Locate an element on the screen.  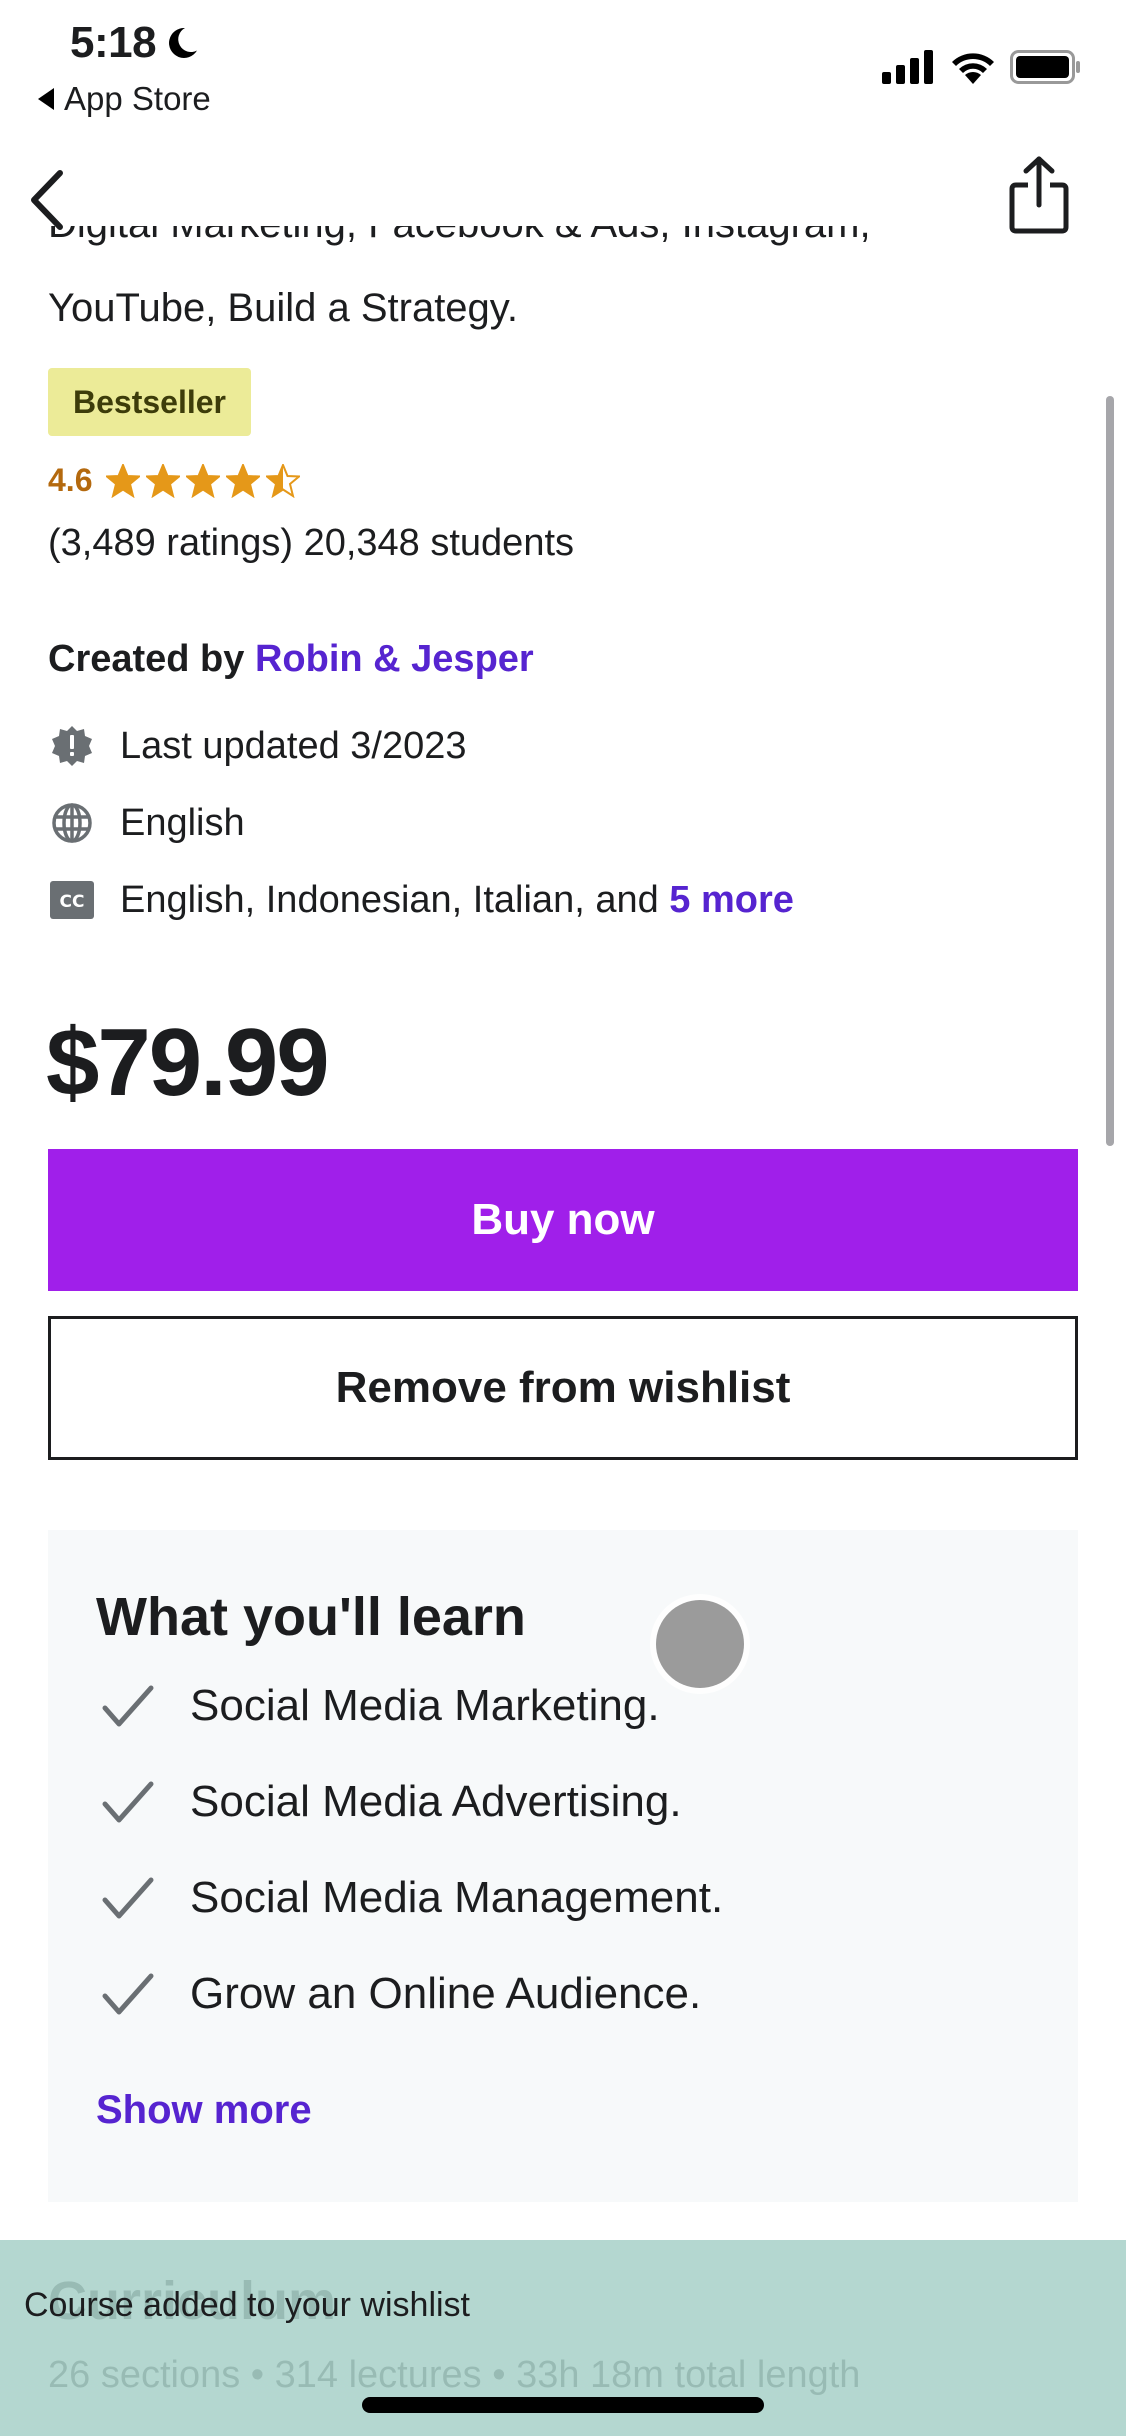
captions-more-link: 5 more is located at coordinates (731, 900).